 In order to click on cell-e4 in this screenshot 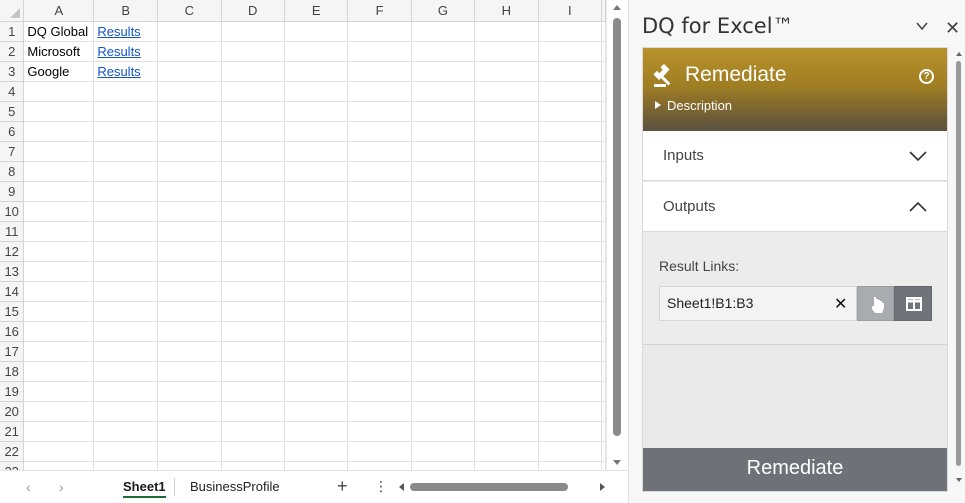, I will do `click(316, 91)`.